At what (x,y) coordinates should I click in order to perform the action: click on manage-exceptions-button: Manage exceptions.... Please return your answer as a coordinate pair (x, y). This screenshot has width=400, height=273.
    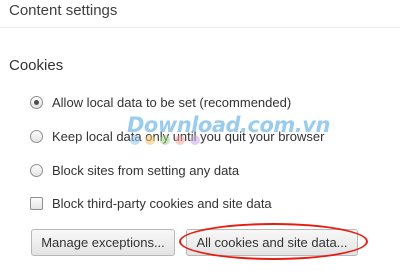
    Looking at the image, I should click on (103, 242).